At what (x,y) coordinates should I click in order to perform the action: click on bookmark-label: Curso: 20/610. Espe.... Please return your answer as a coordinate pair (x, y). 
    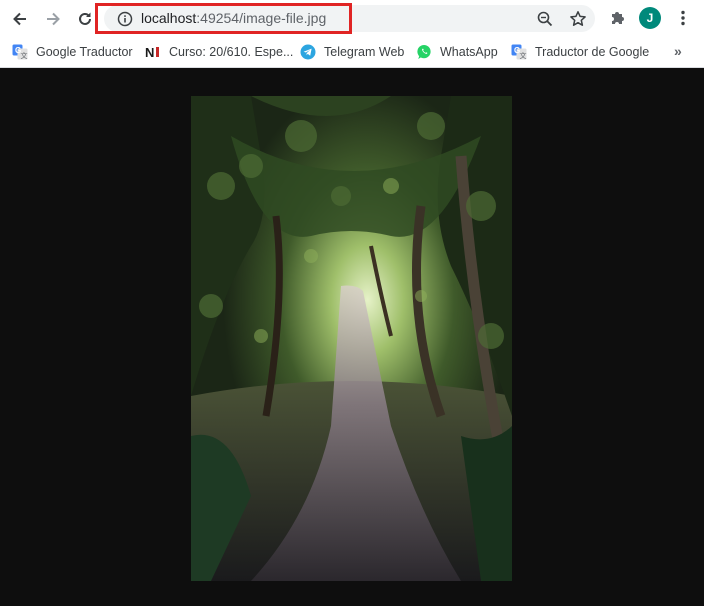
    Looking at the image, I should click on (231, 52).